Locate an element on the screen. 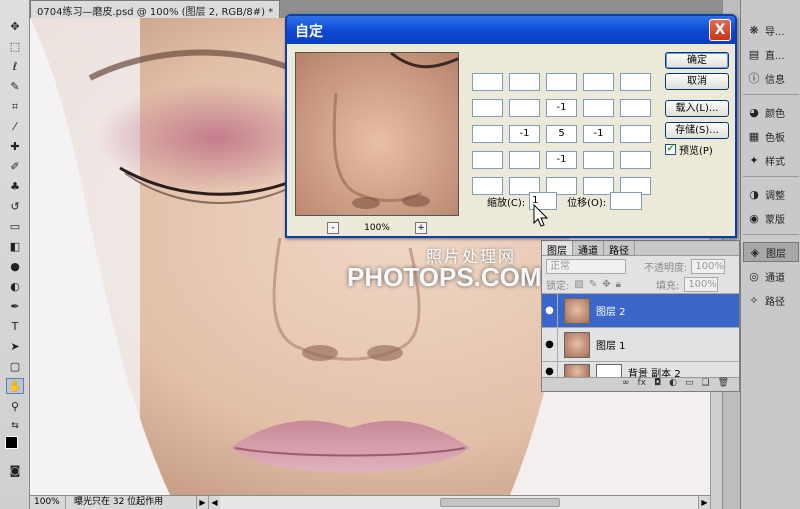 The image size is (800, 509). mask-icon: ◘ is located at coordinates (657, 384).